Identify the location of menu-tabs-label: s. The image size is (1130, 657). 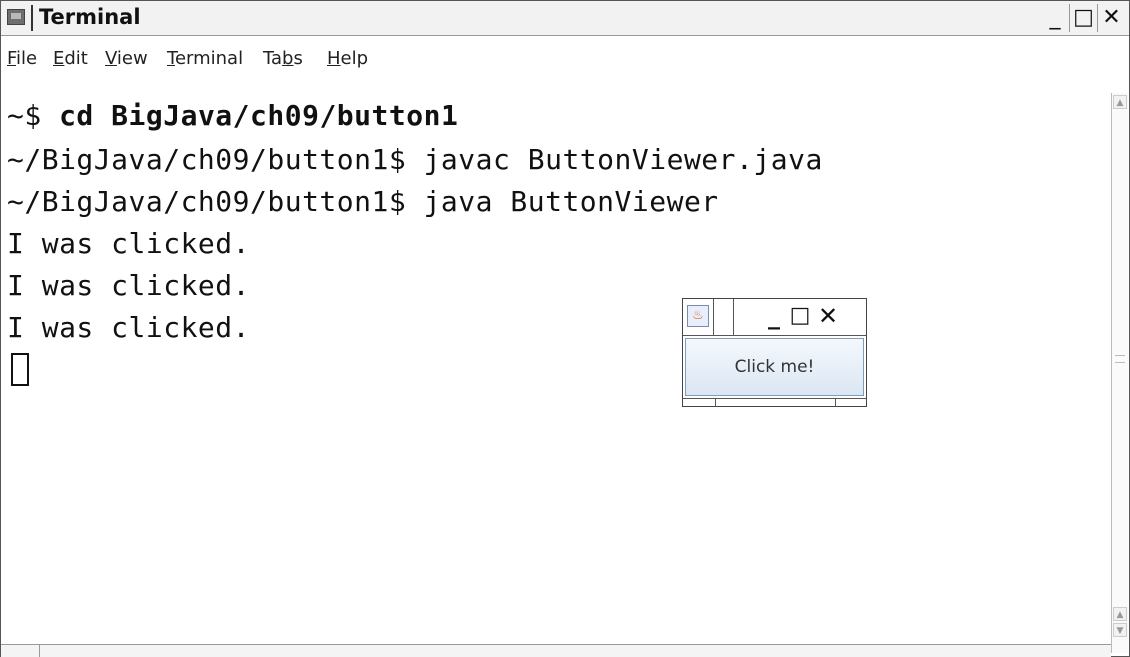
(298, 58).